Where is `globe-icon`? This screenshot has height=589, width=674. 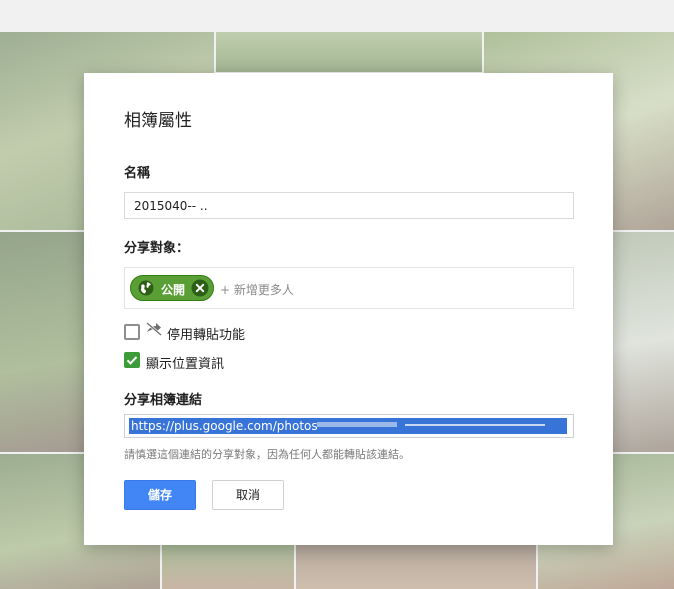 globe-icon is located at coordinates (146, 288).